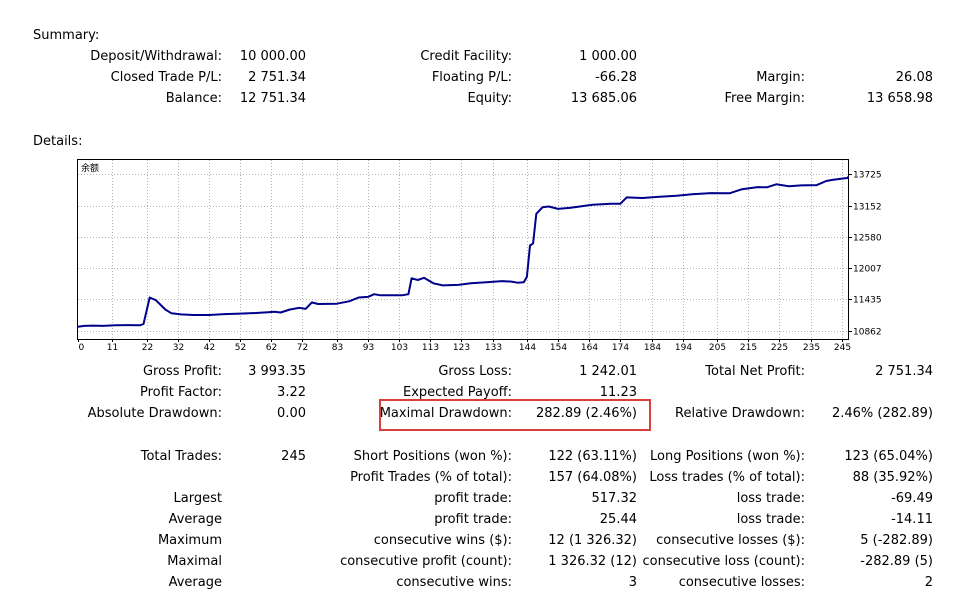 This screenshot has height=594, width=963. I want to click on x-tick-label: 52, so click(240, 348).